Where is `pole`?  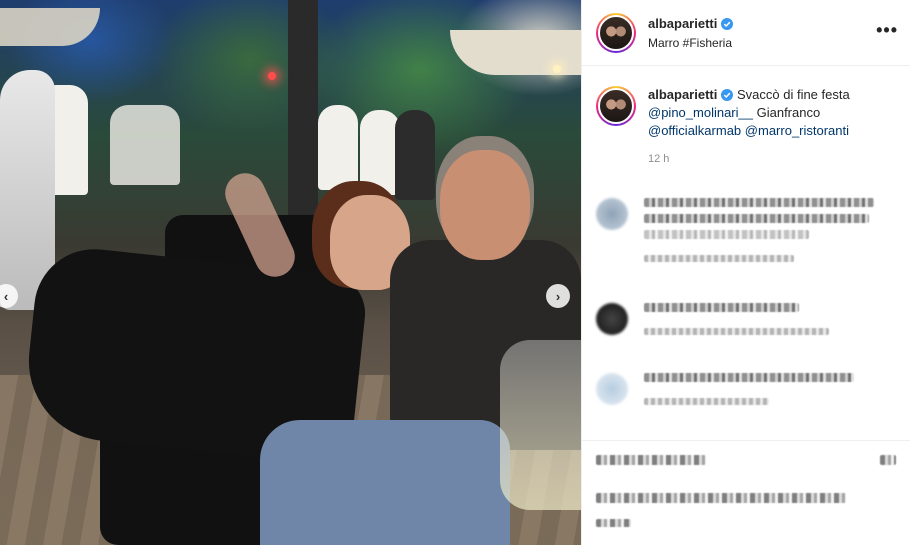
pole is located at coordinates (303, 115).